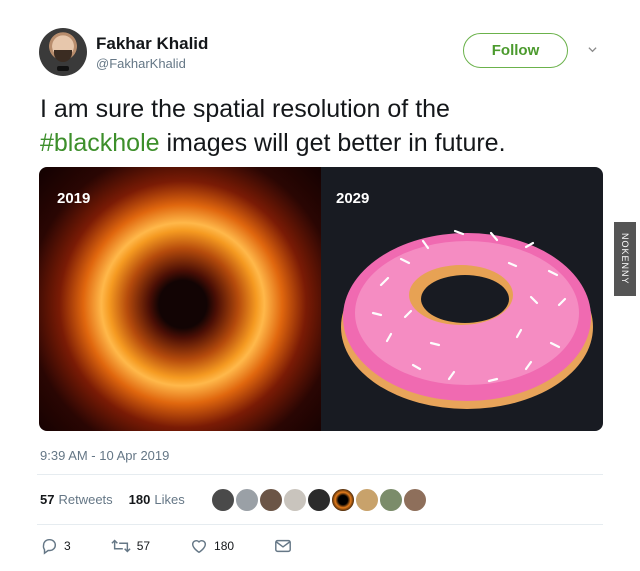  What do you see at coordinates (85, 499) in the screenshot?
I see `retweets-label: Retweets` at bounding box center [85, 499].